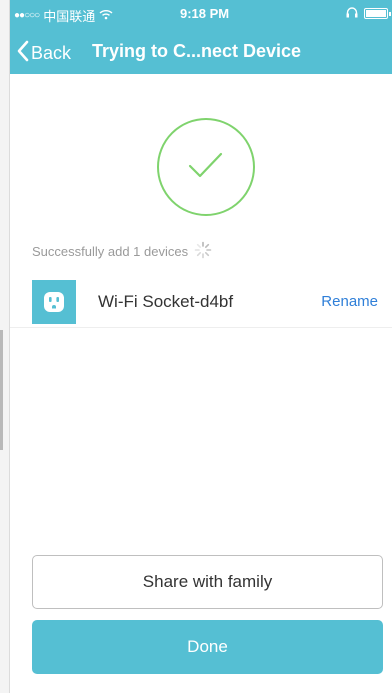 The width and height of the screenshot is (392, 693). I want to click on status-bar-right, so click(368, 13).